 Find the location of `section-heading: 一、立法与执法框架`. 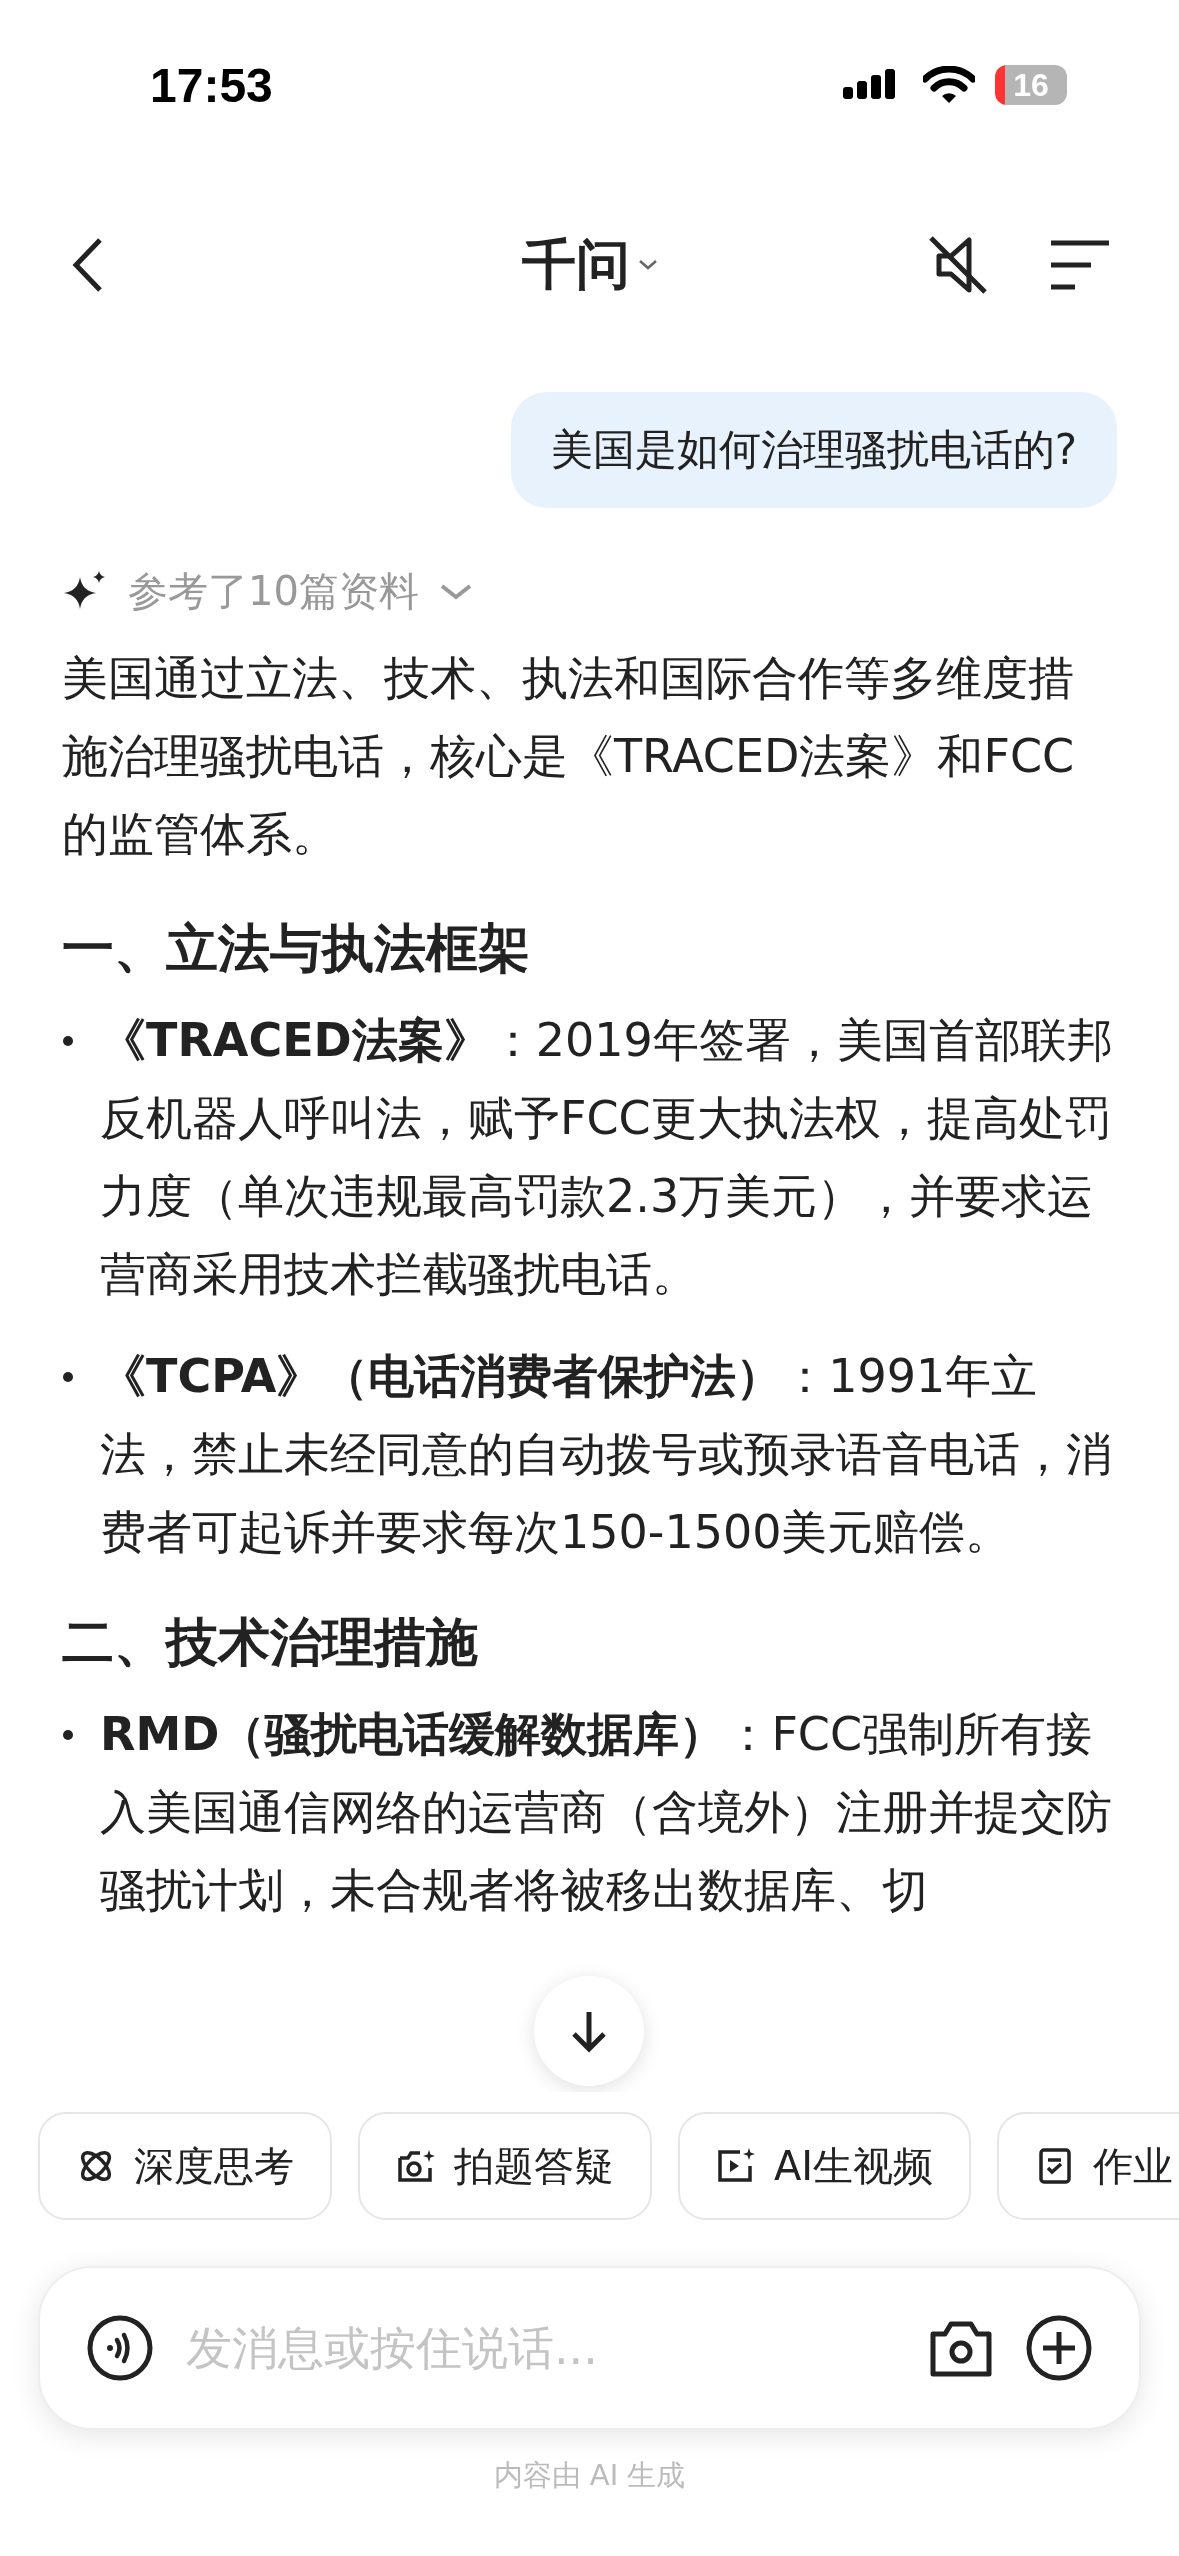

section-heading: 一、立法与执法框架 is located at coordinates (296, 948).